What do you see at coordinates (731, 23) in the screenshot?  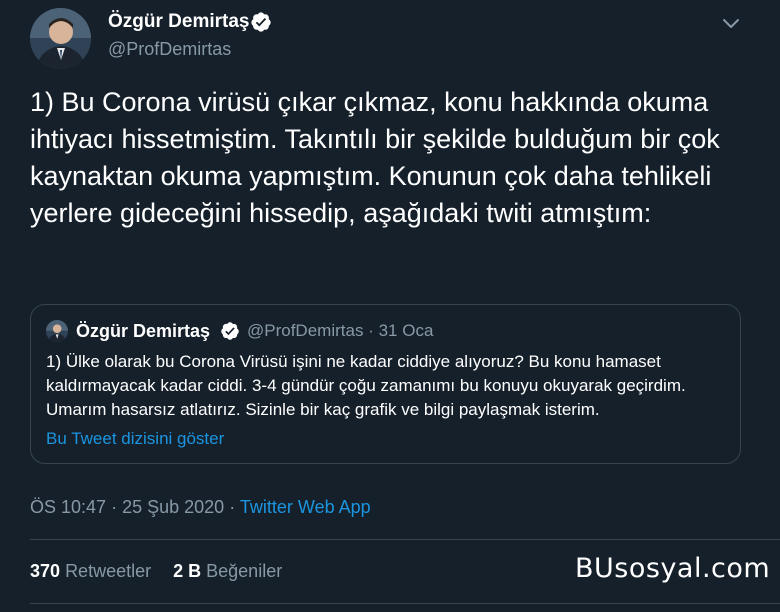 I see `chevron-down-icon` at bounding box center [731, 23].